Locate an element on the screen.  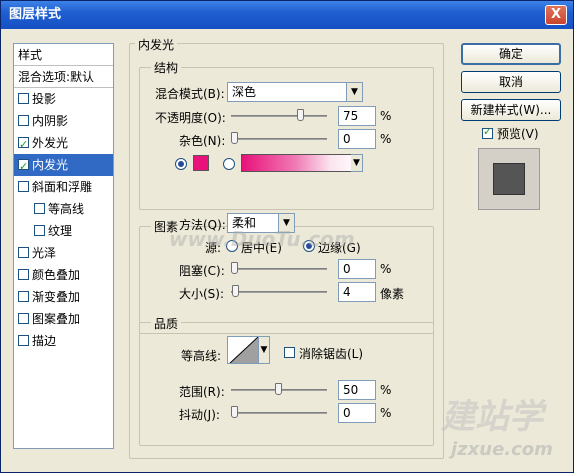
jitter-unit: % is located at coordinates (386, 413).